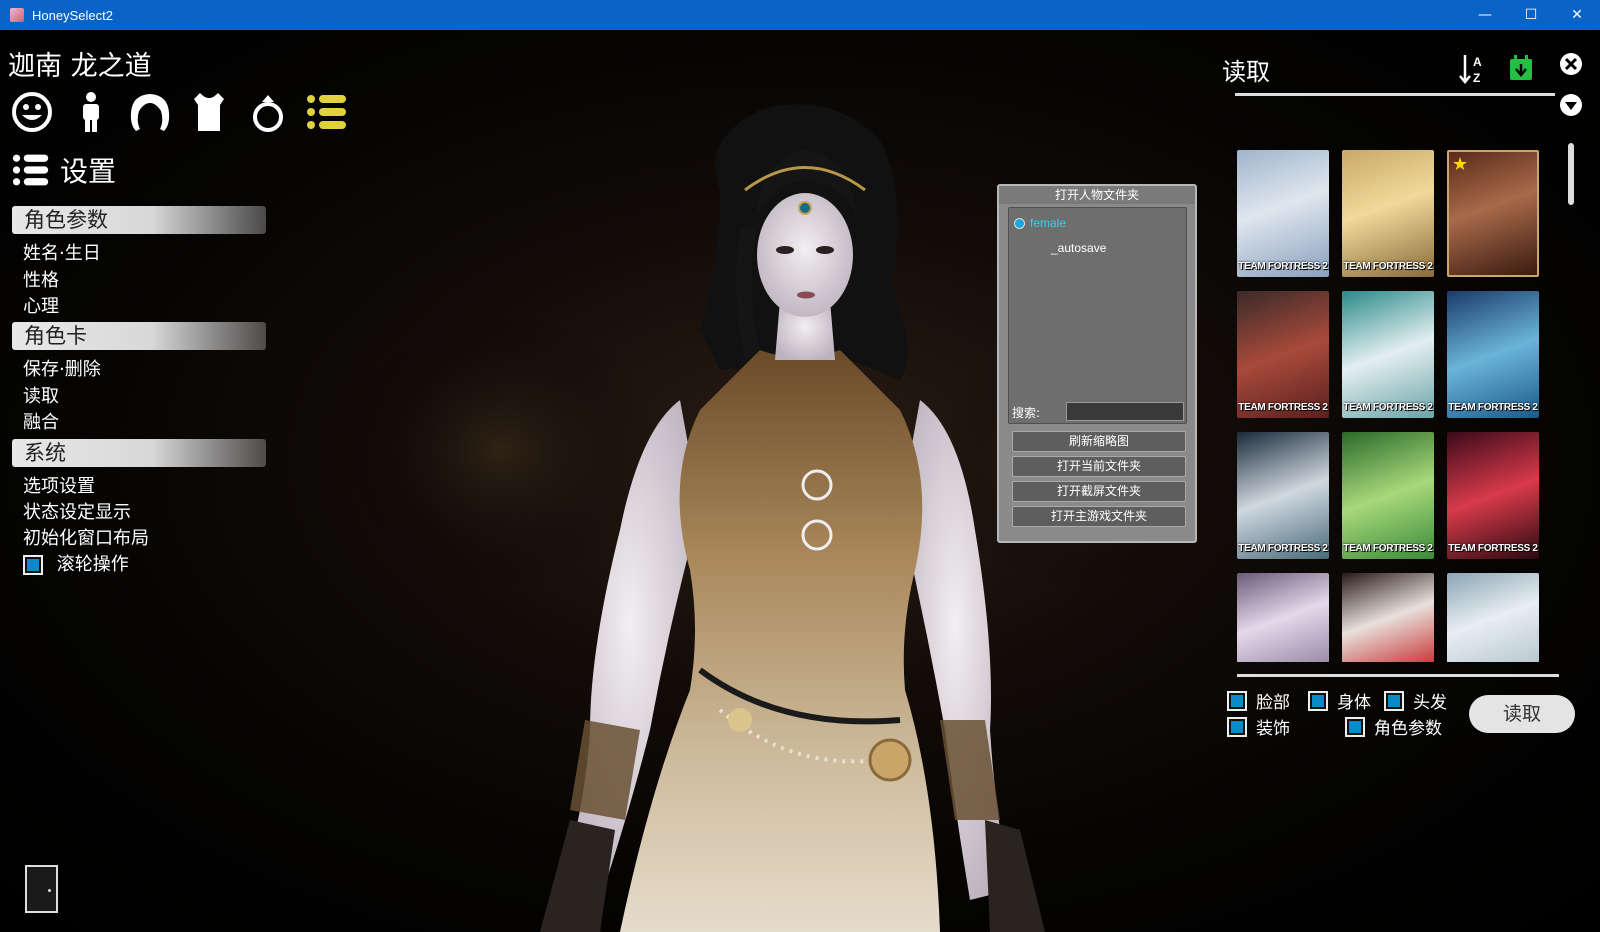  I want to click on filter-body: 身体, so click(1339, 700).